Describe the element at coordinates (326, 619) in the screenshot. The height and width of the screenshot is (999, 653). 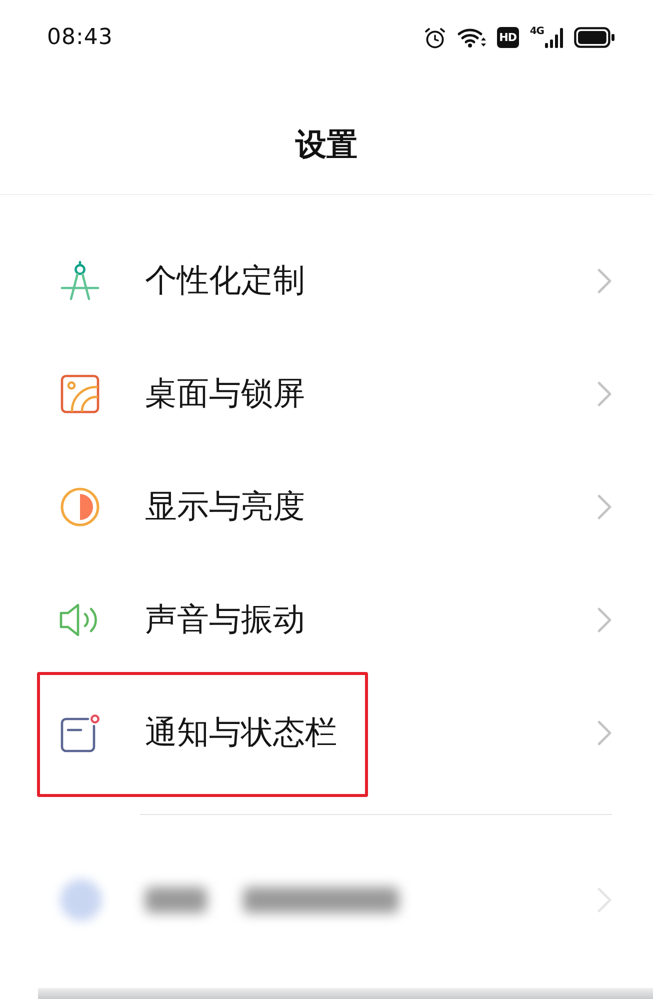
I see `settings-item: 声音与振动` at that location.